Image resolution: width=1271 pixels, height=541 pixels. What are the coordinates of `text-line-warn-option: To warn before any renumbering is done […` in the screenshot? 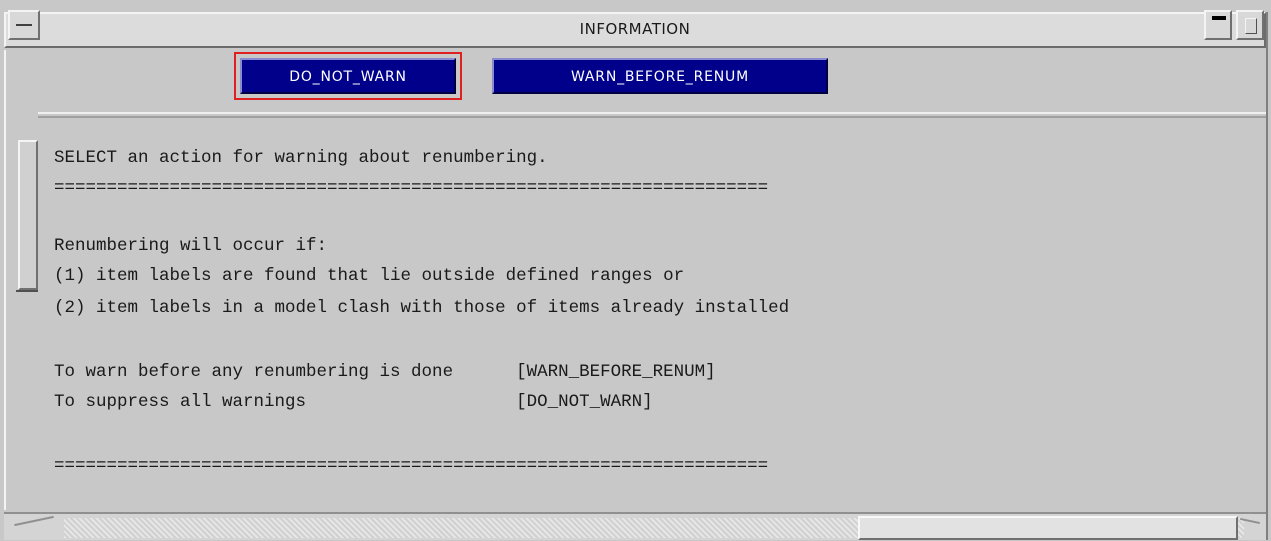 It's located at (385, 372).